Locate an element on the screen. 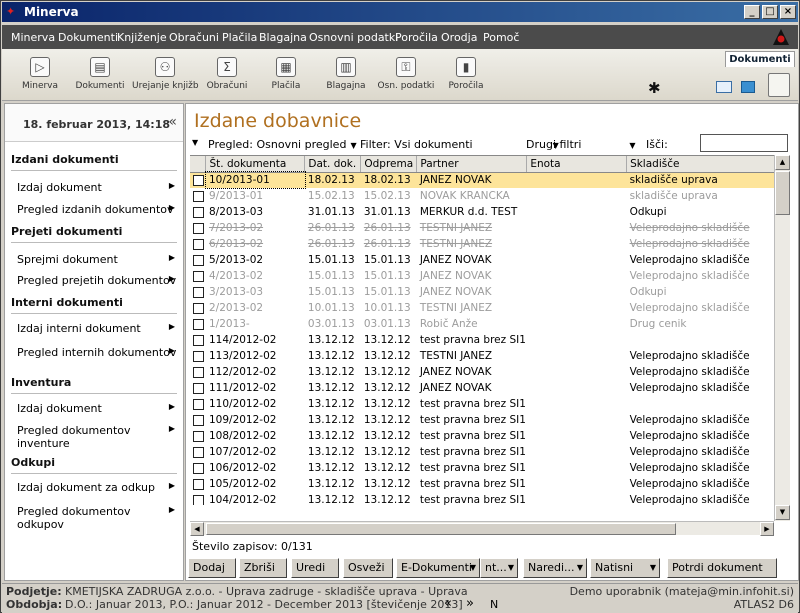 Image resolution: width=800 pixels, height=613 pixels. collapse-sidebar-icon: « is located at coordinates (172, 122).